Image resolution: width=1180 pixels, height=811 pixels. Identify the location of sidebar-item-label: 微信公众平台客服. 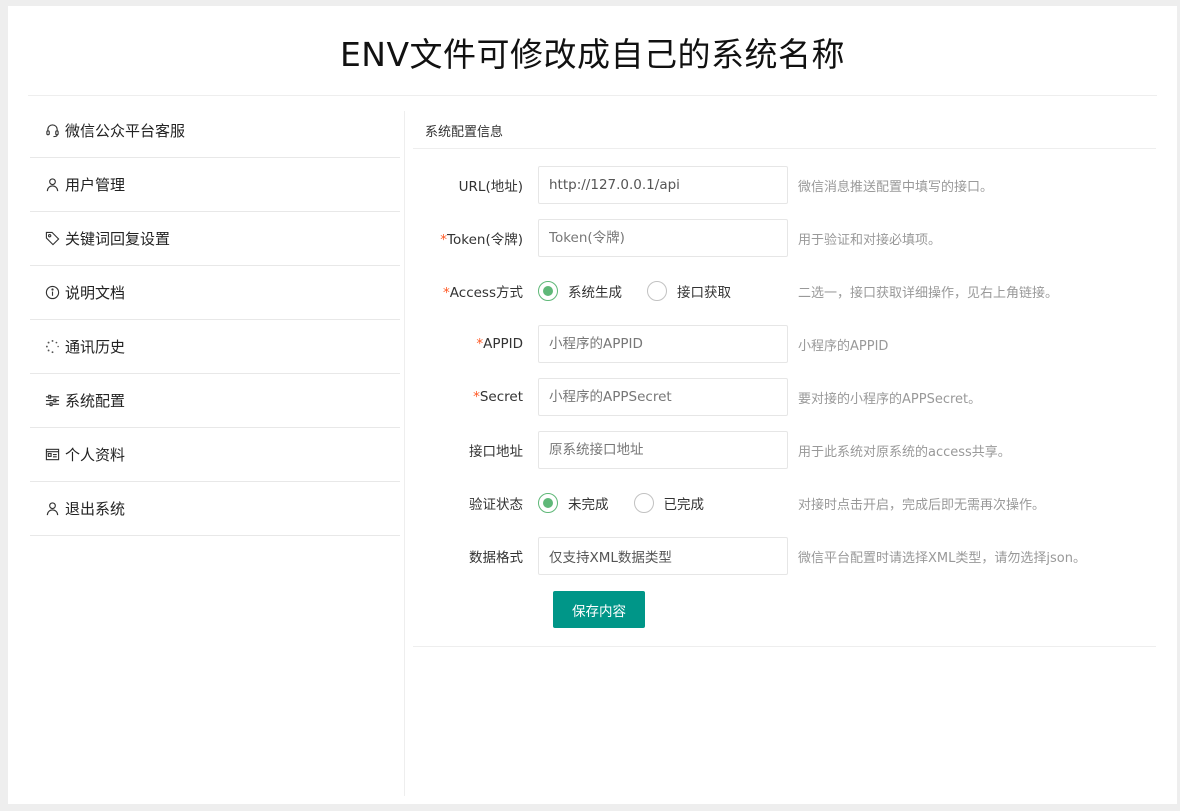
(125, 131).